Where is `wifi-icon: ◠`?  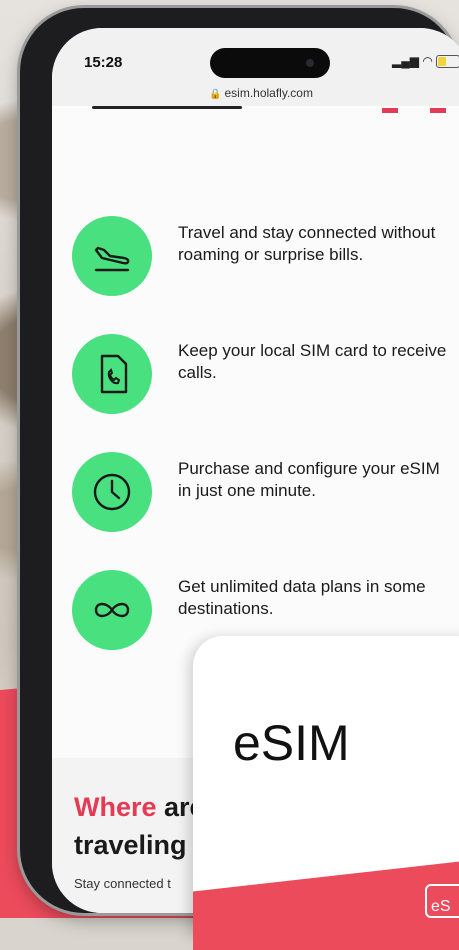 wifi-icon: ◠ is located at coordinates (427, 61).